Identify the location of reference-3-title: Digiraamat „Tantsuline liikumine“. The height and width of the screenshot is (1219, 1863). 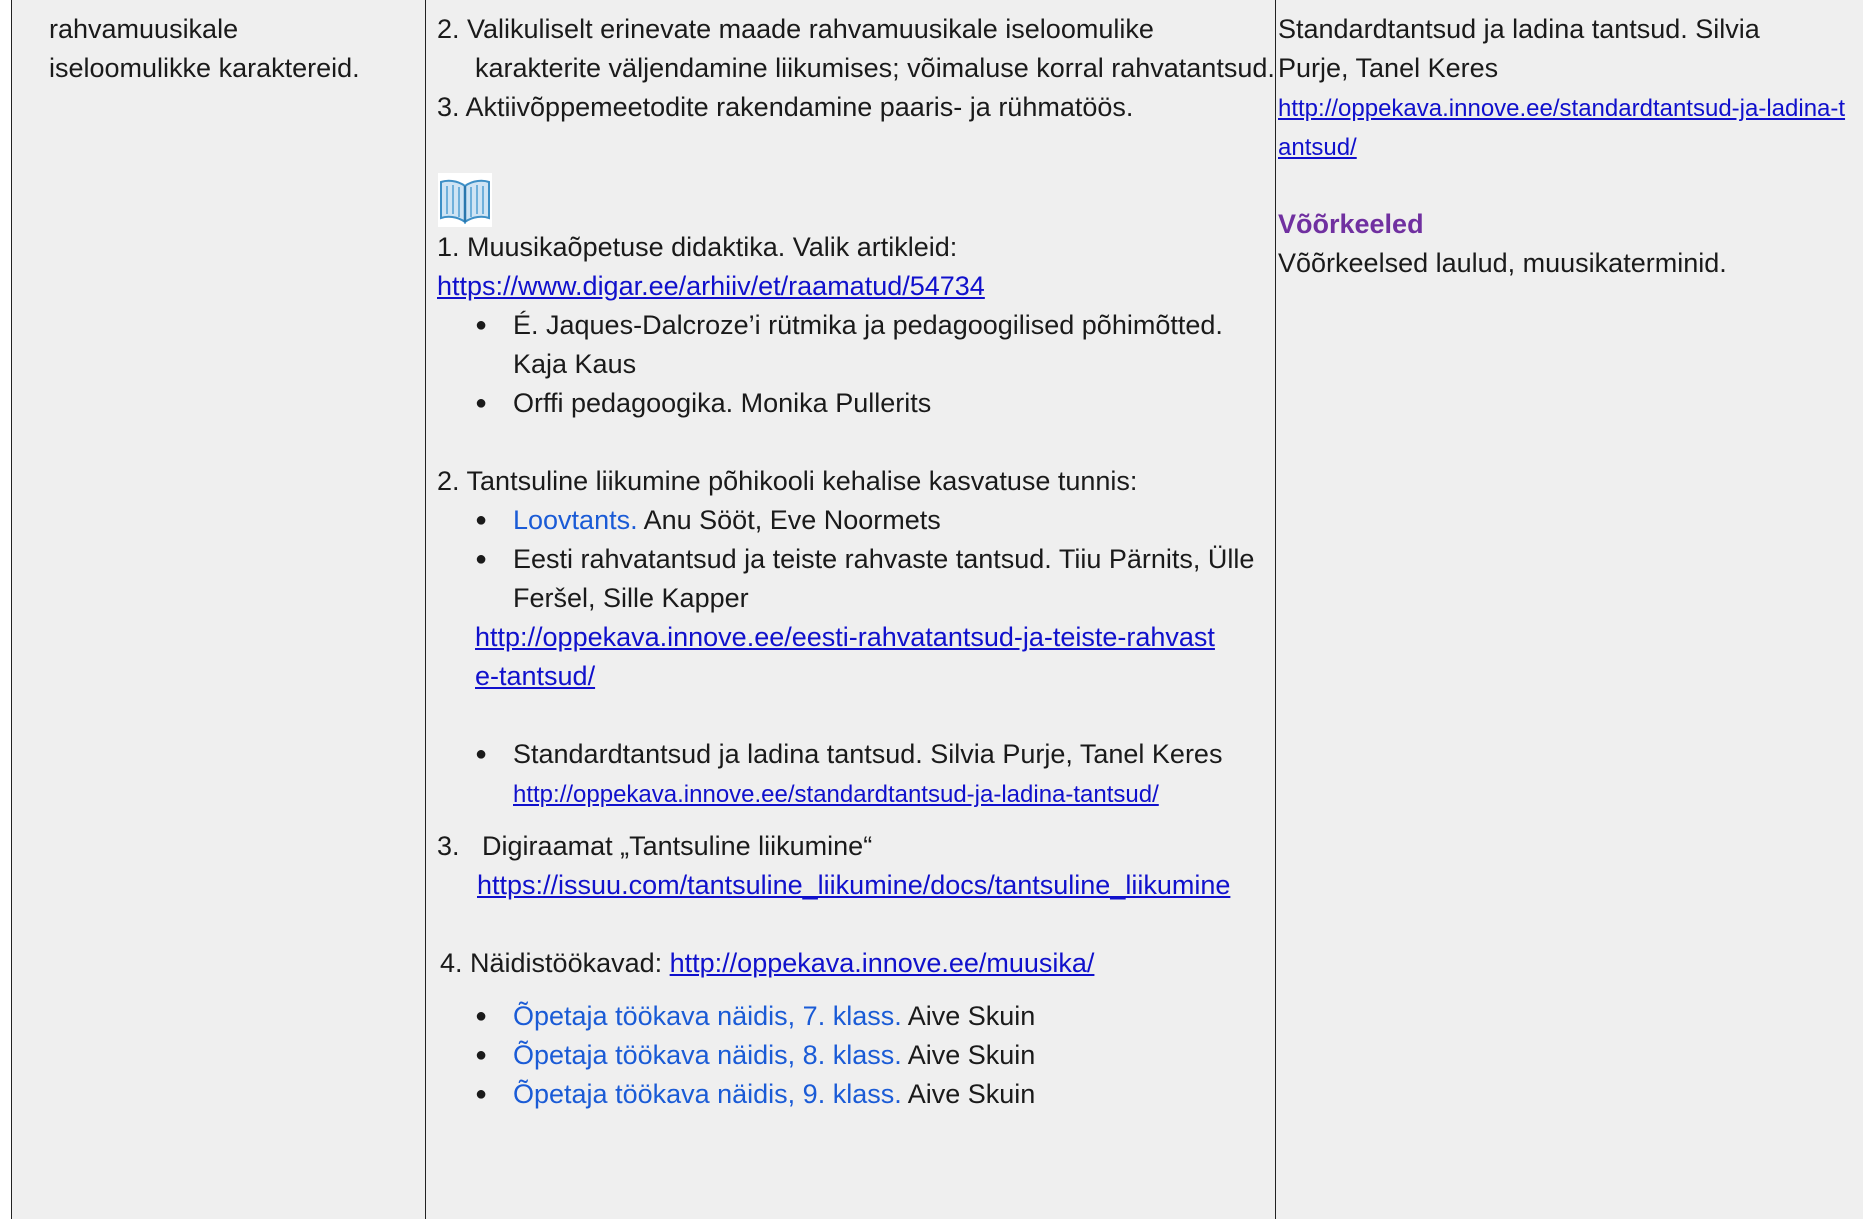
(677, 846).